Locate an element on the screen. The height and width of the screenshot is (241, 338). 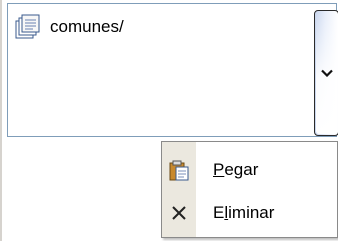
chevron-down-icon is located at coordinates (326, 73).